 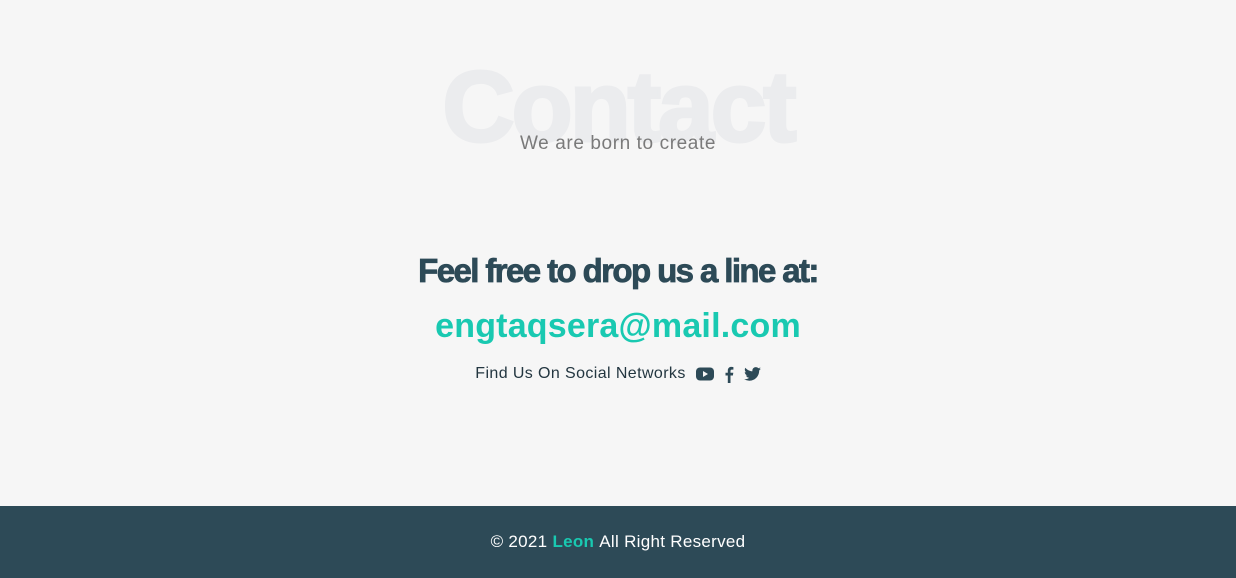 I want to click on twitter-icon, so click(x=752, y=374).